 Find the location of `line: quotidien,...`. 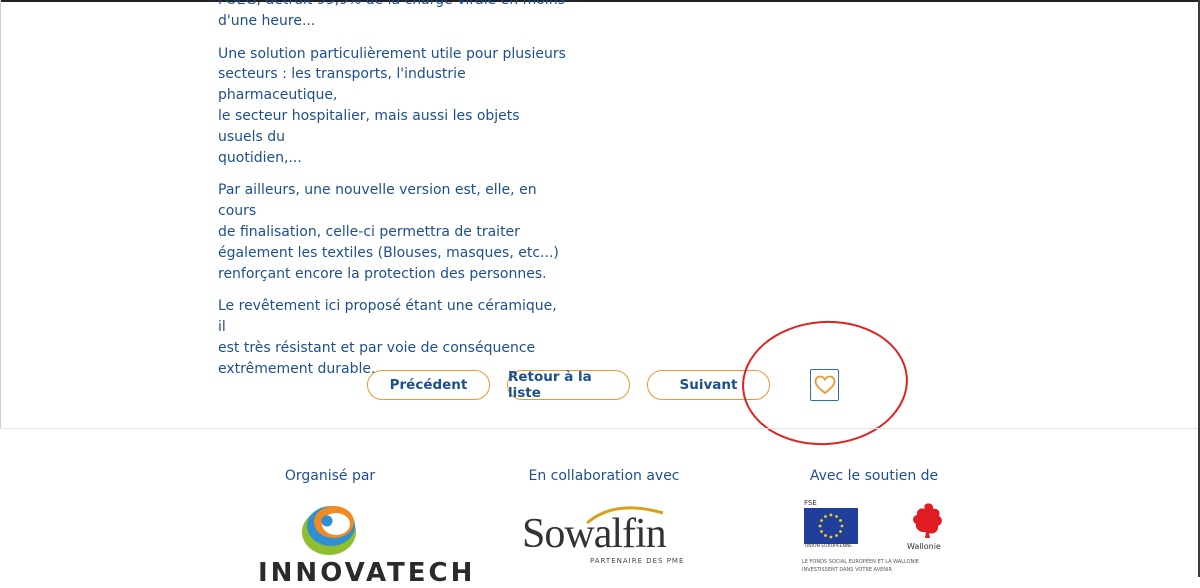

line: quotidien,... is located at coordinates (260, 157).